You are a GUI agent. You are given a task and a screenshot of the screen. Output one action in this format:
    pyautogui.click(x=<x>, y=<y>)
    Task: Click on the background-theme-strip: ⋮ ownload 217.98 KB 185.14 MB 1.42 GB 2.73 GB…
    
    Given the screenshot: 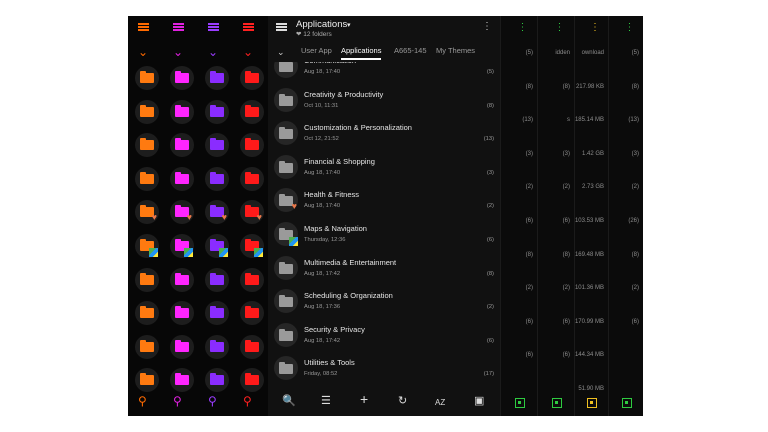 What is the action you would take?
    pyautogui.click(x=591, y=216)
    